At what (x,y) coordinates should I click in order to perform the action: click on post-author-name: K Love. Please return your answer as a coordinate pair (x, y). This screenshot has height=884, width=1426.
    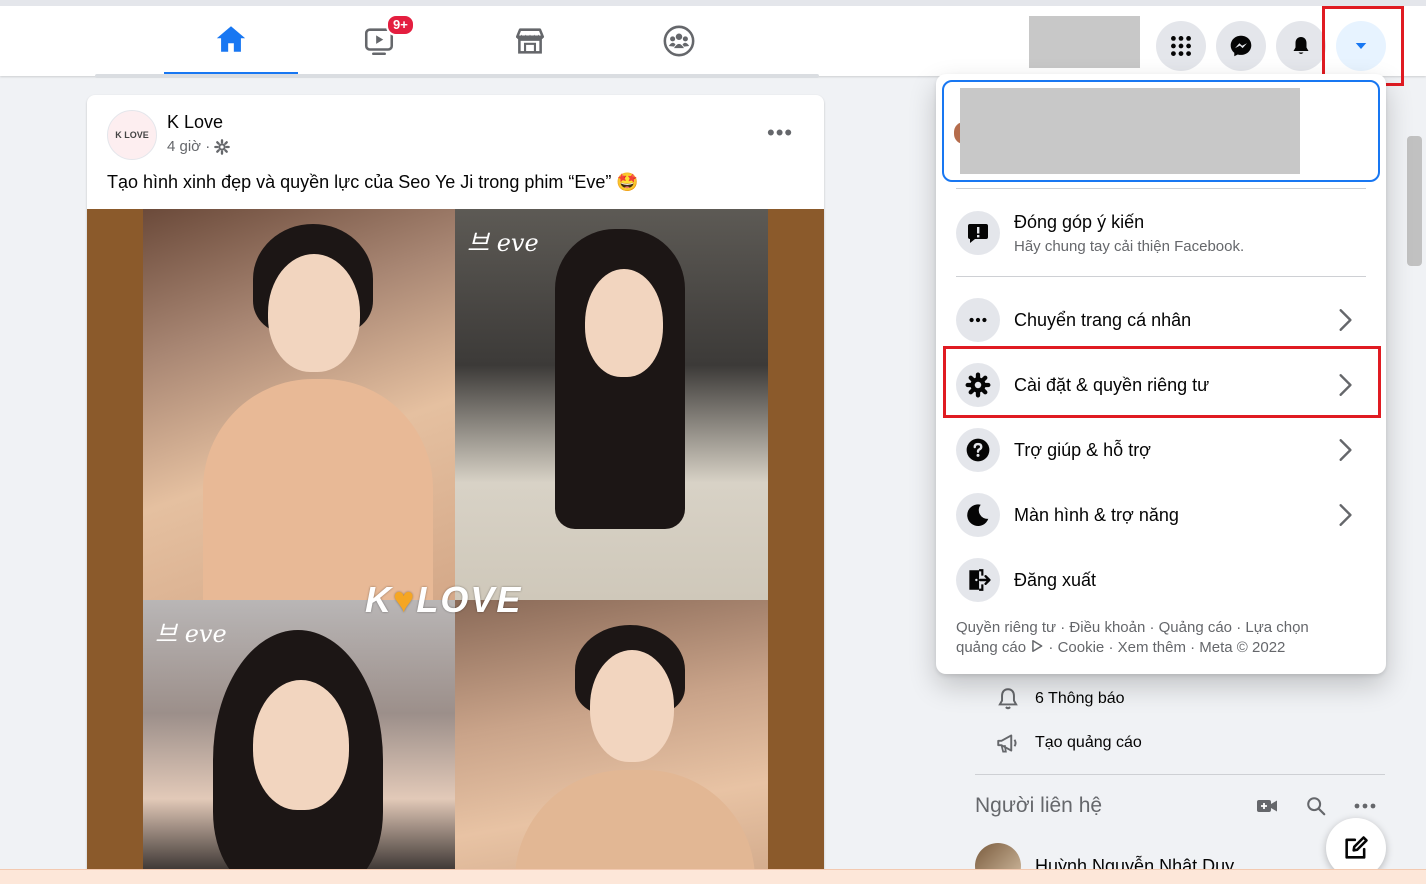
    Looking at the image, I should click on (195, 122).